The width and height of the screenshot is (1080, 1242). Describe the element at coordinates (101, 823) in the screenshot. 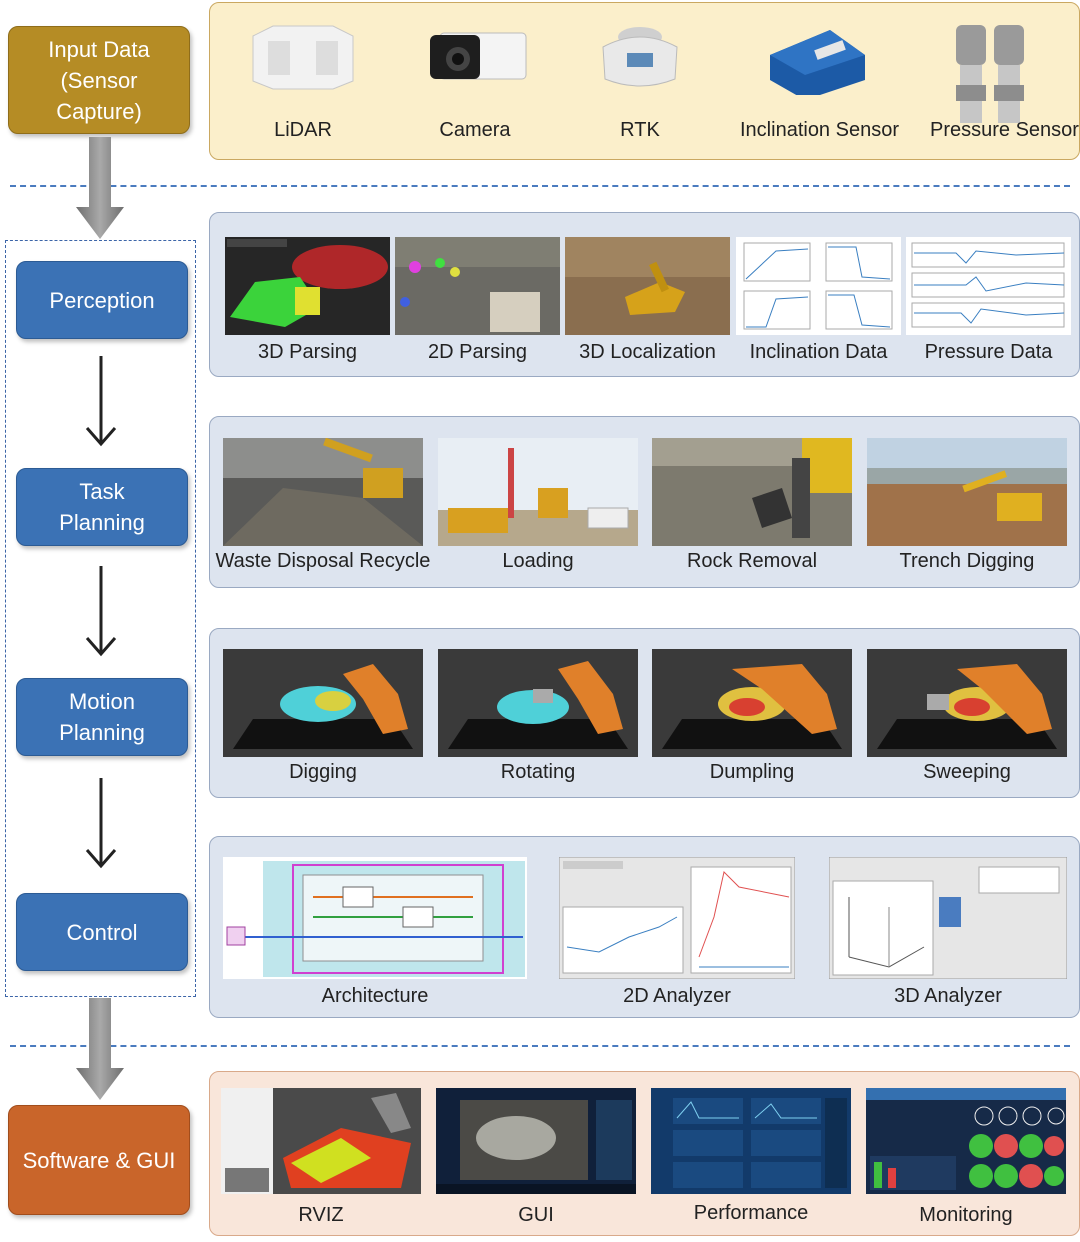

I see `arrow-motion-to-control` at that location.